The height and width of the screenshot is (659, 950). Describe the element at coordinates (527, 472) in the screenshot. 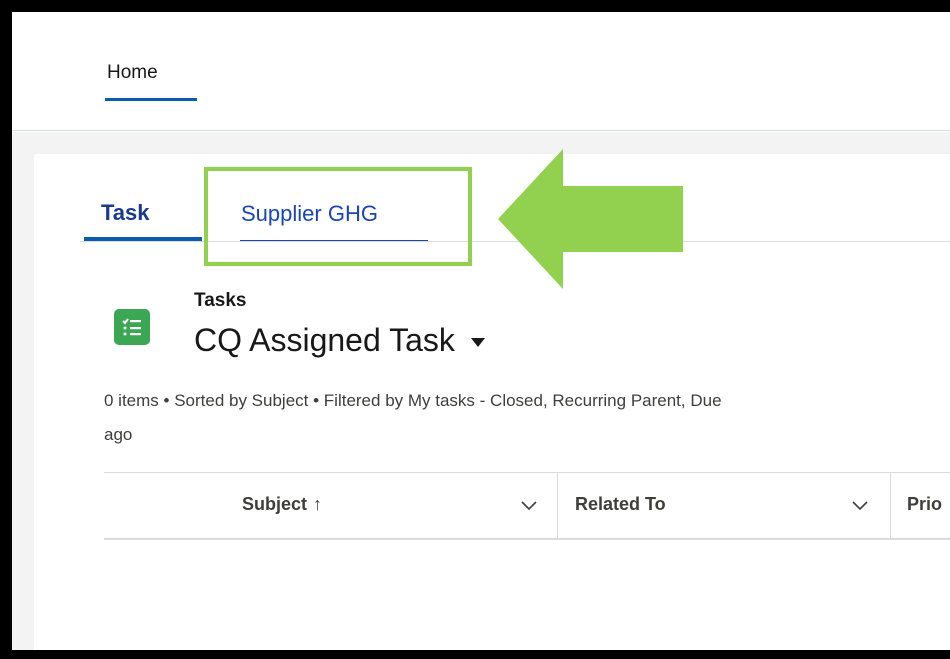

I see `table-header-top-border` at that location.